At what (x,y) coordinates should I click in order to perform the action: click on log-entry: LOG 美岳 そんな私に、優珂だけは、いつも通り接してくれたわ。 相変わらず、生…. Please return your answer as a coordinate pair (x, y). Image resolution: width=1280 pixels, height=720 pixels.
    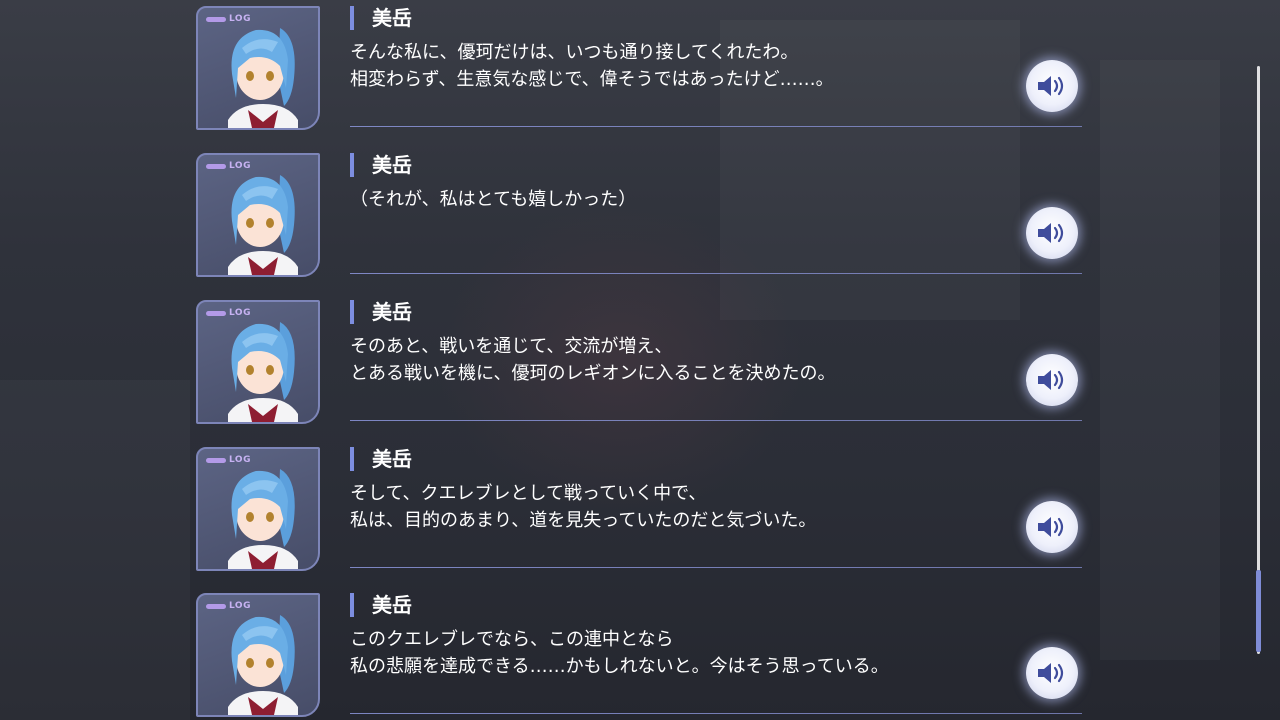
    Looking at the image, I should click on (641, 70).